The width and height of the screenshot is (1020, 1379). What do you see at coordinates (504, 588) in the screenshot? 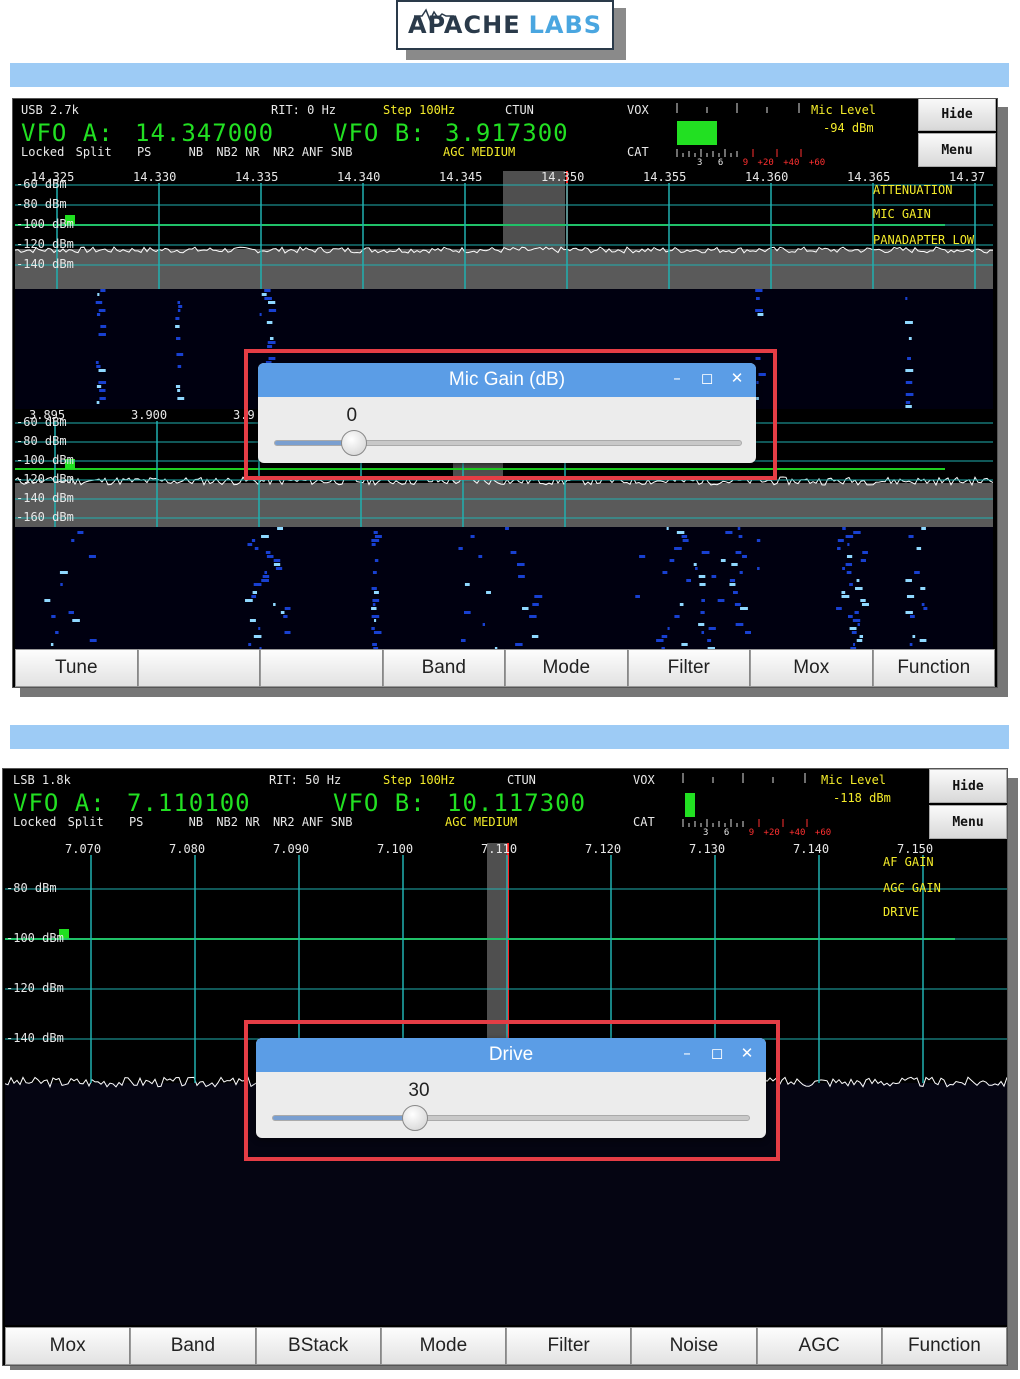
I see `waterfall-vfo-b` at bounding box center [504, 588].